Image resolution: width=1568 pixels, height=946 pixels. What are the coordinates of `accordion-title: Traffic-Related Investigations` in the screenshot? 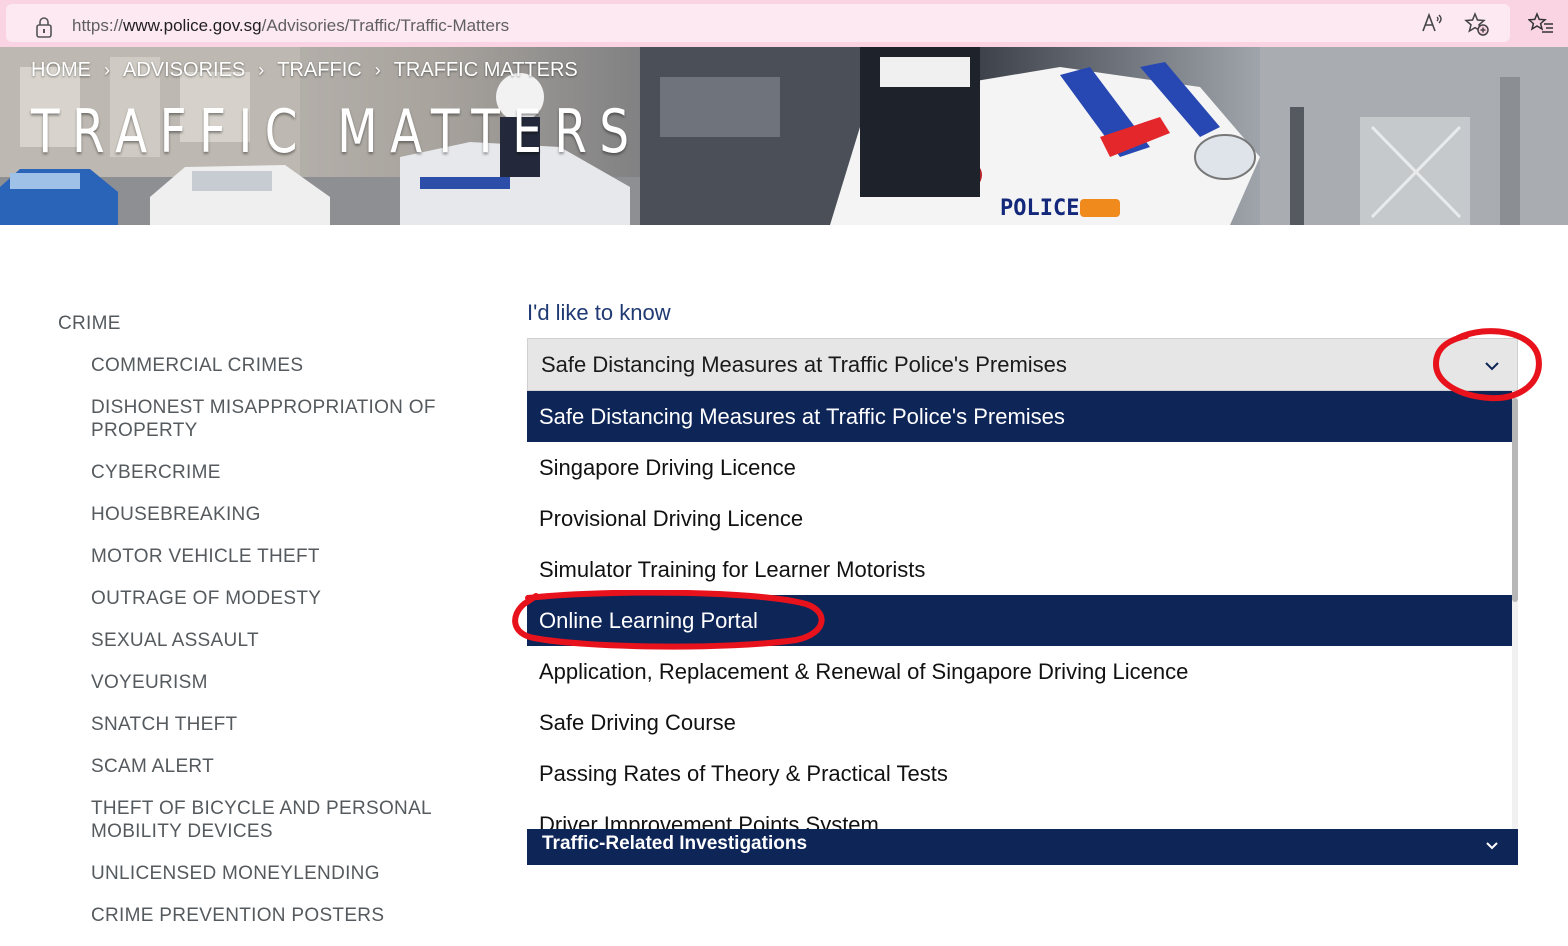 It's located at (675, 843).